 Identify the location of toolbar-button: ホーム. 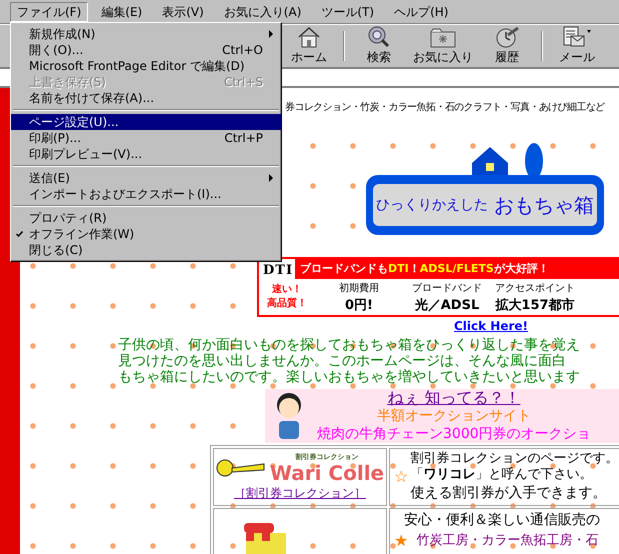
(309, 46).